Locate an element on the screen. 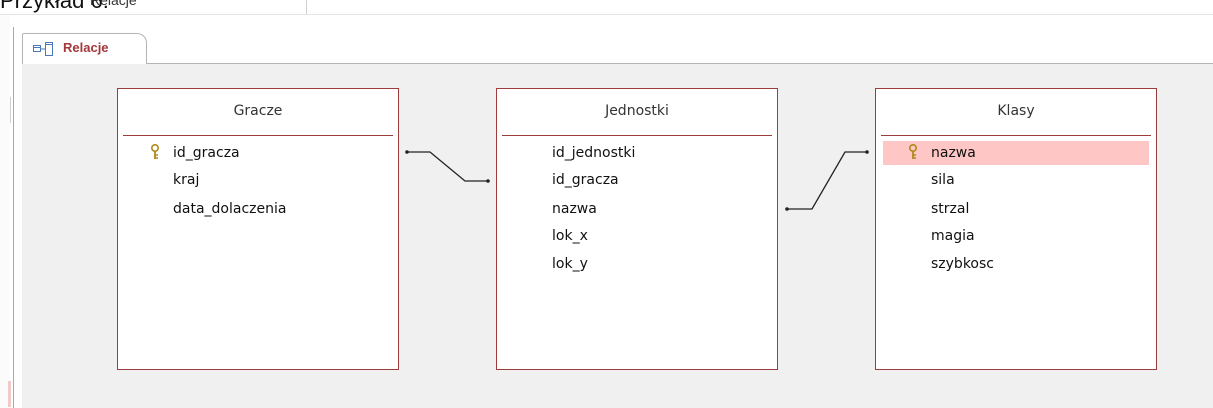  field-strzal: strzal is located at coordinates (1016, 209).